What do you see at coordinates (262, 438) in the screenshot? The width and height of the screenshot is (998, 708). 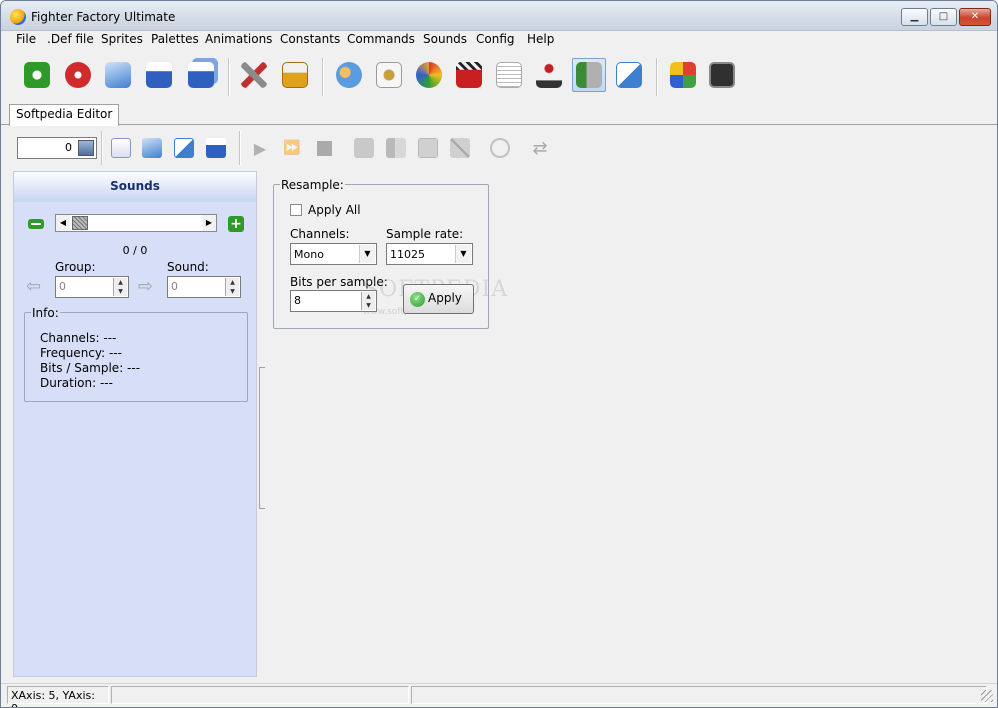 I see `panel-splitter` at bounding box center [262, 438].